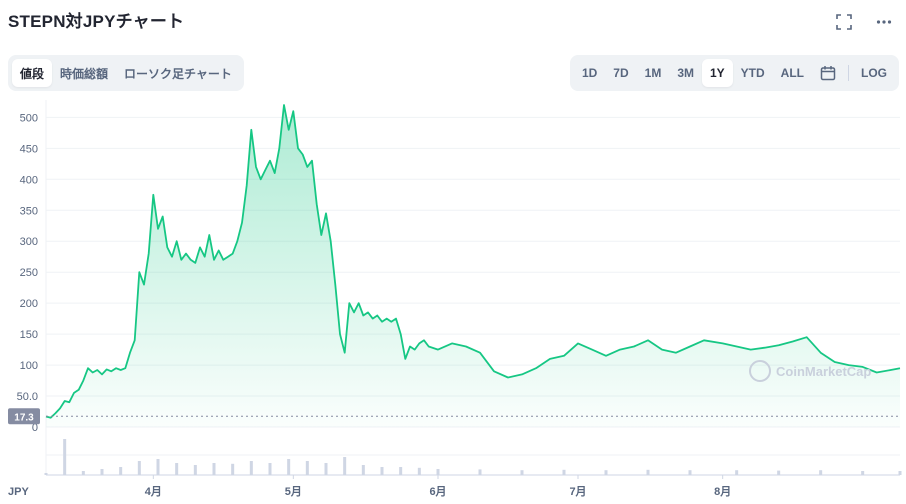  What do you see at coordinates (29, 335) in the screenshot?
I see `y-tick-label: 150` at bounding box center [29, 335].